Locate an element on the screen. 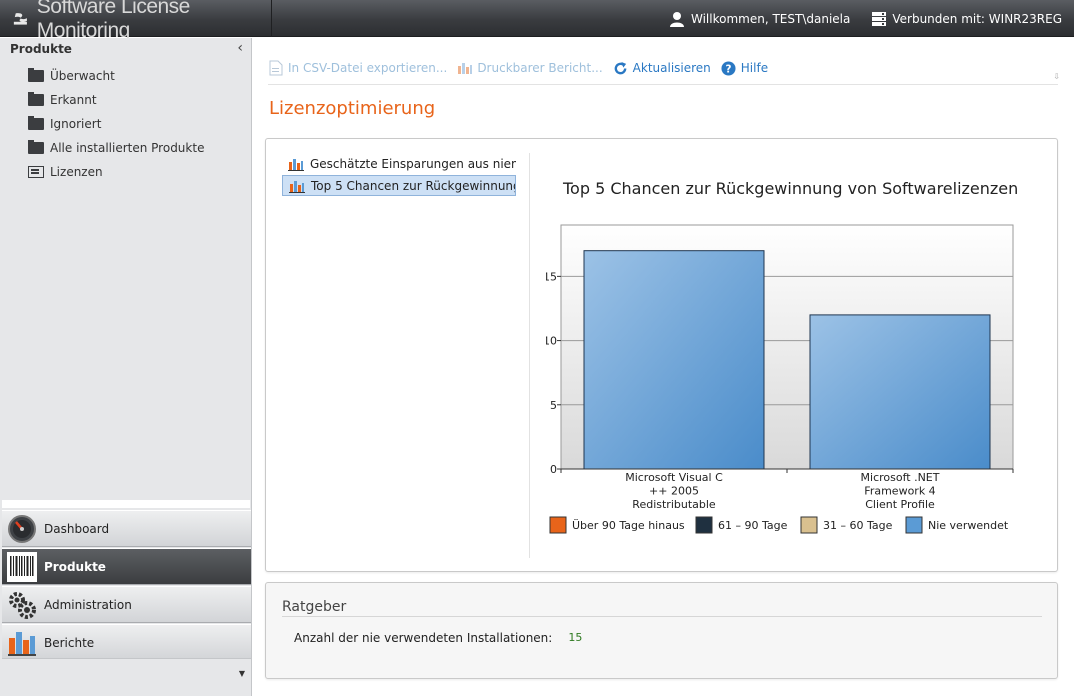 This screenshot has width=1074, height=696. nav-label: Administration is located at coordinates (88, 604).